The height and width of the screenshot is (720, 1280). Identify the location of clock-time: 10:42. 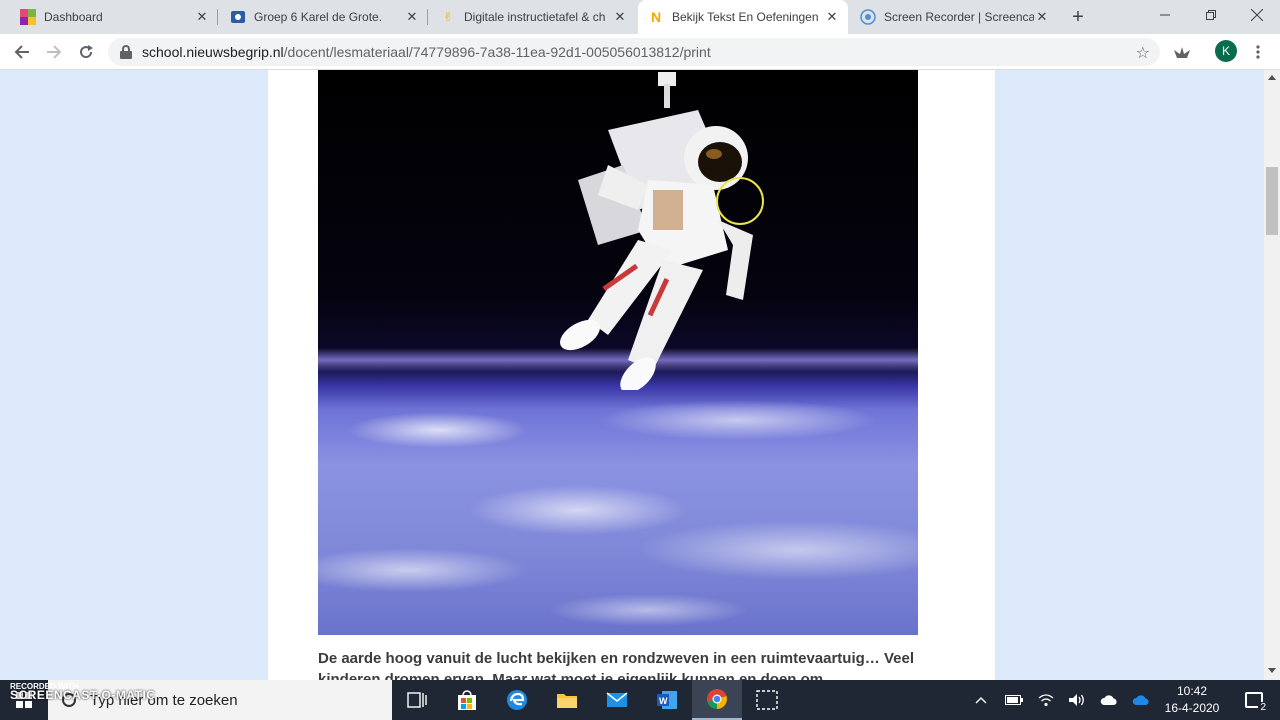
(1192, 691).